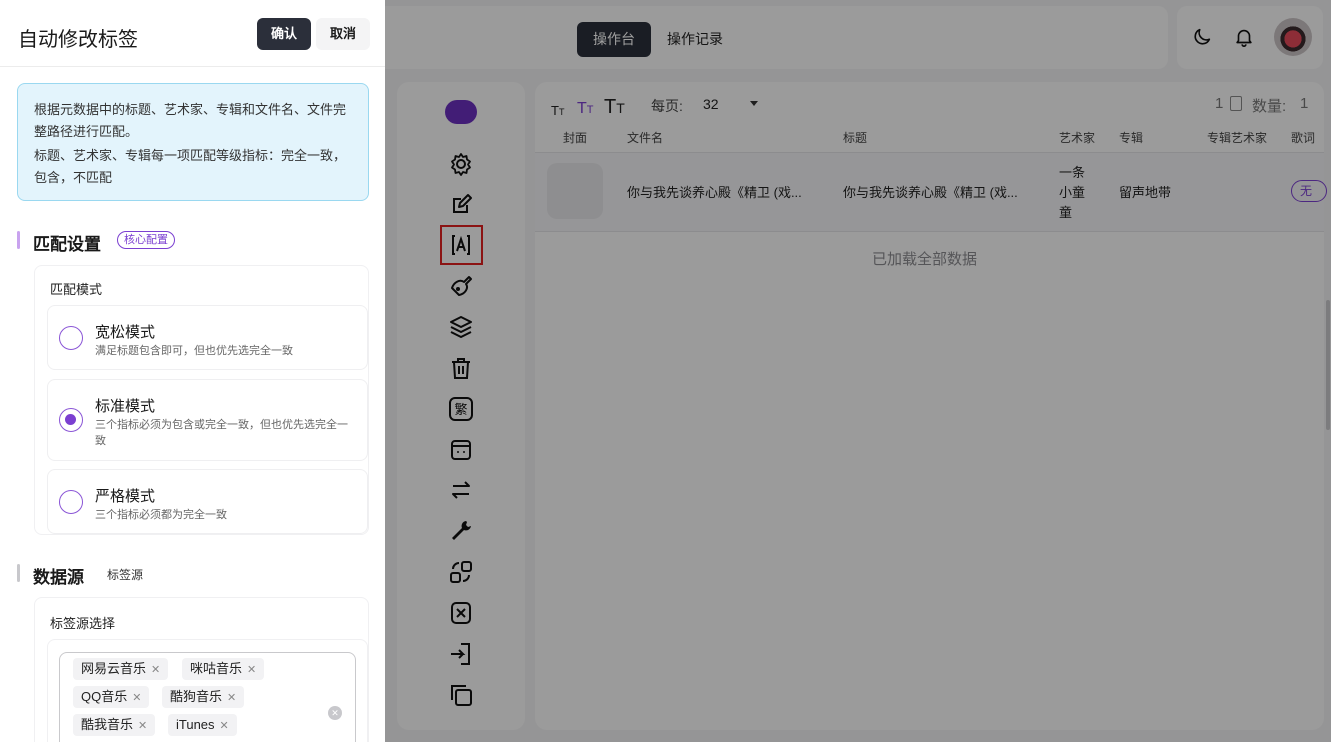 Image resolution: width=1331 pixels, height=742 pixels. What do you see at coordinates (78, 40) in the screenshot?
I see `drawer-title: 自动修改标签` at bounding box center [78, 40].